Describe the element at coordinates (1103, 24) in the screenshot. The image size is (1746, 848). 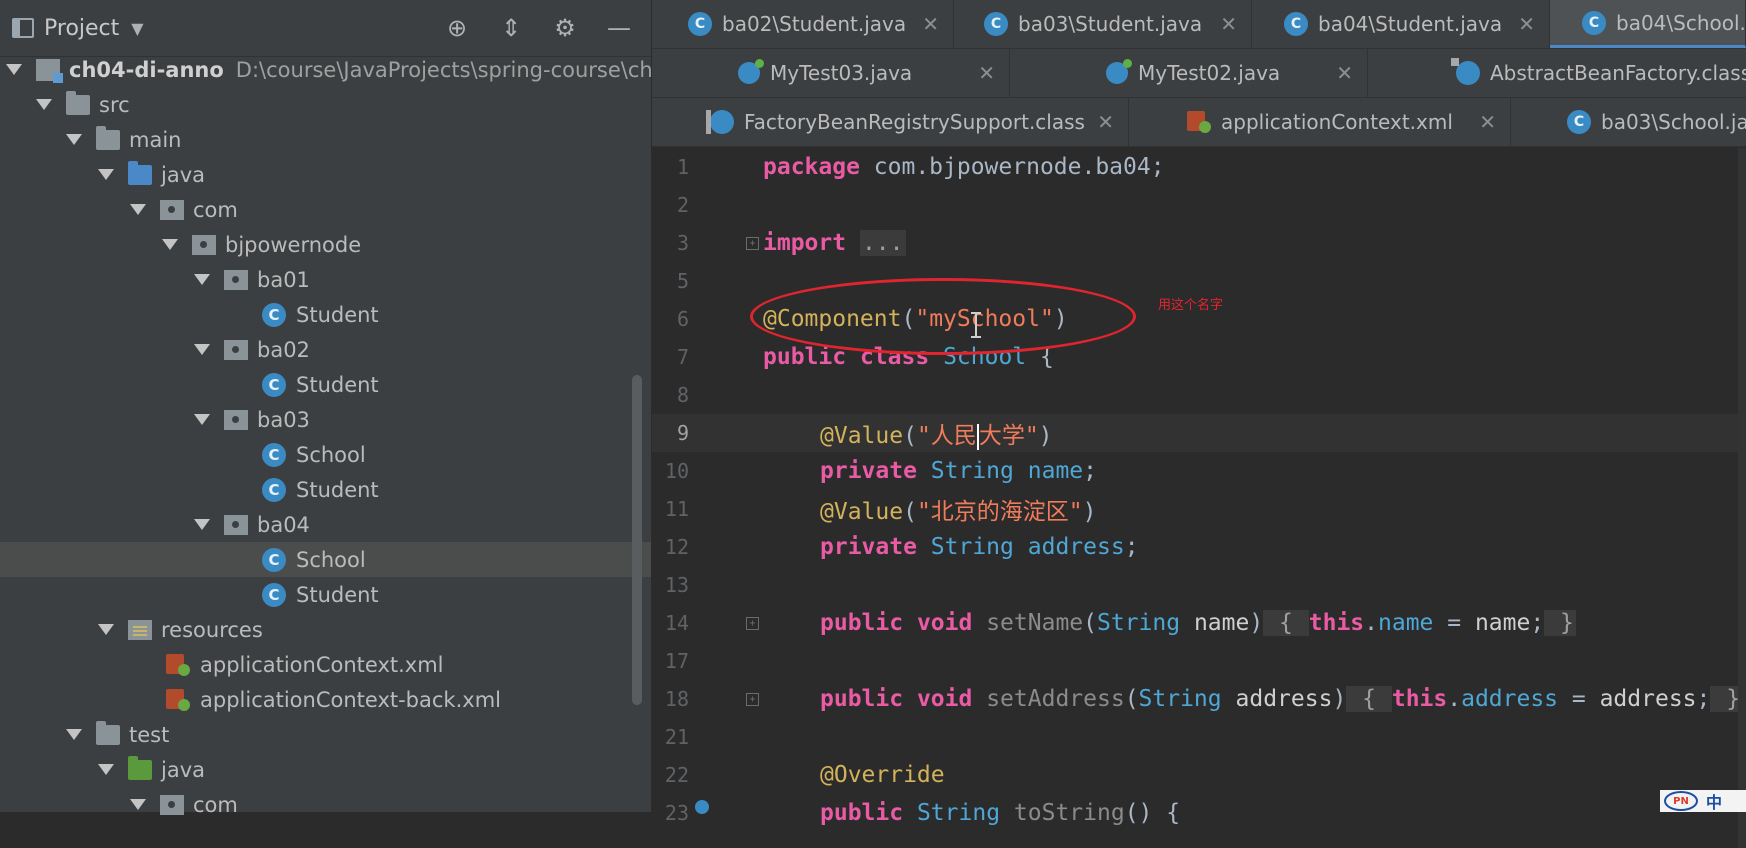
I see `tab-ba03-student: C ba03\Student.java ✕` at that location.